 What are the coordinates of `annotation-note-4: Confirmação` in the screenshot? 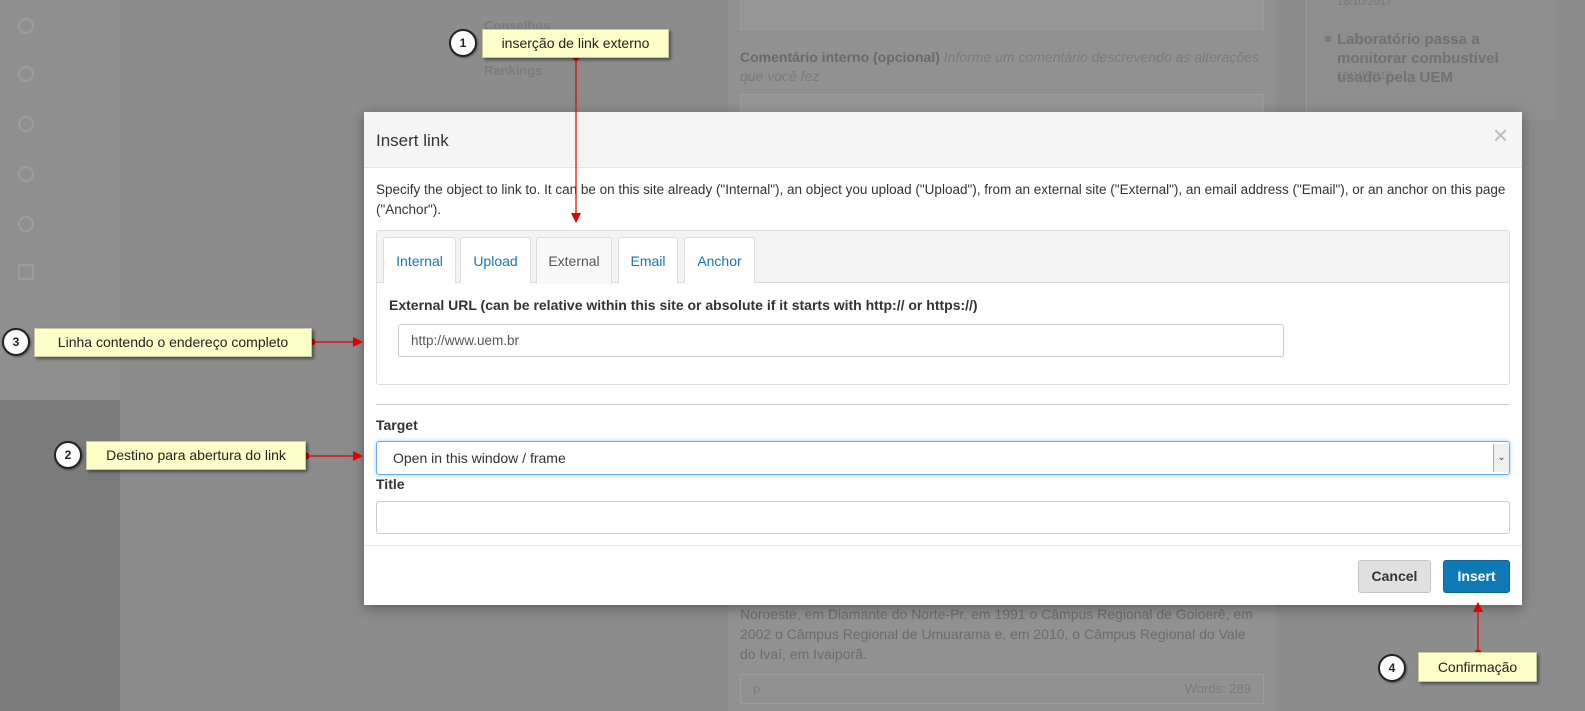 It's located at (1477, 667).